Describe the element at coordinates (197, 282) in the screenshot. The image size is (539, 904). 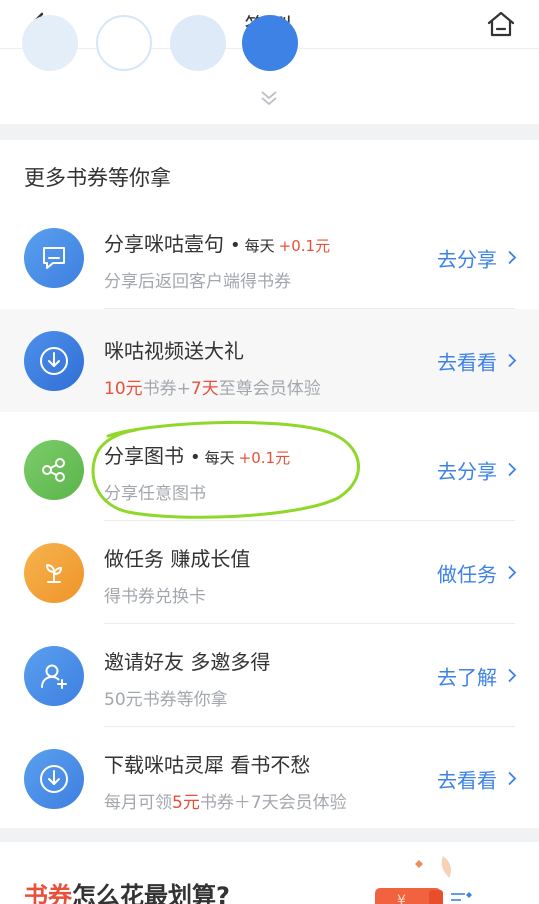
I see `task-subtitle: 分享后返回客户端得书券` at that location.